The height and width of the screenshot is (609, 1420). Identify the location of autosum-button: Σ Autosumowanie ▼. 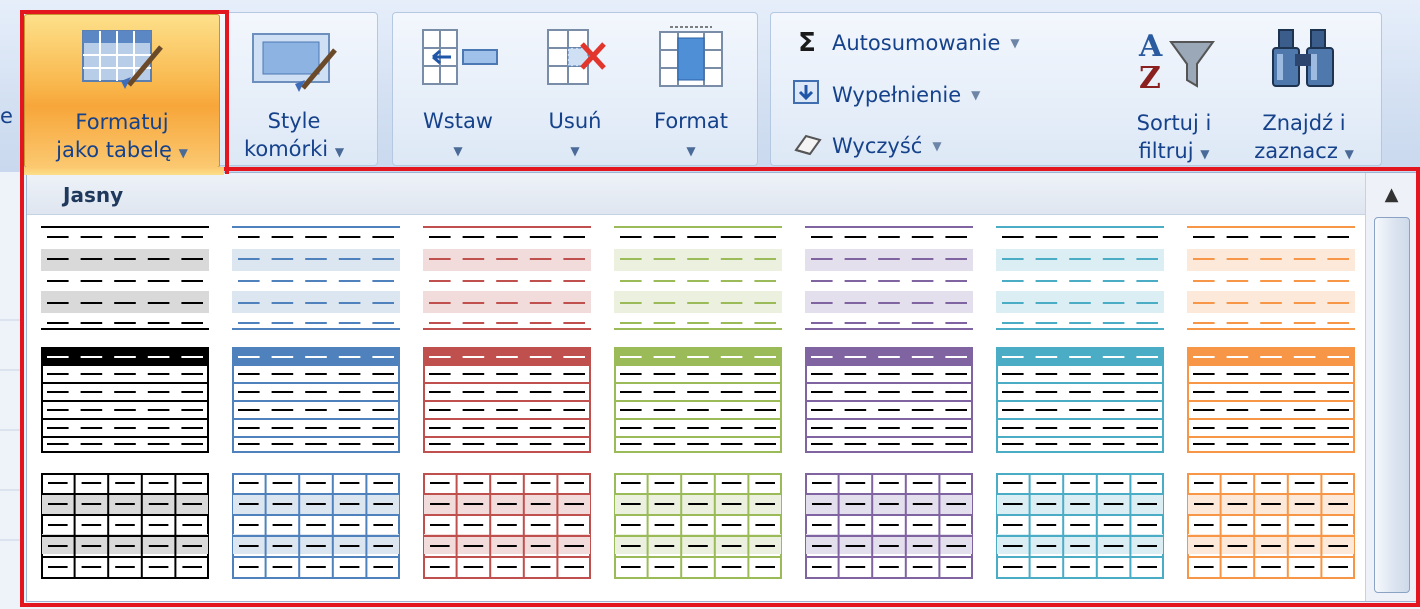
(906, 43).